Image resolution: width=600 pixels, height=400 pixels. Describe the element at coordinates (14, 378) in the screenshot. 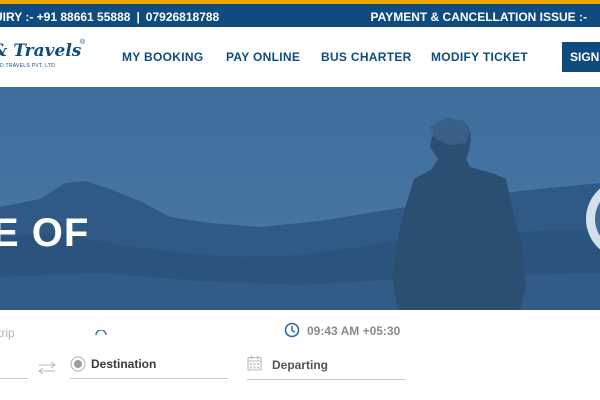

I see `source-field-underline` at that location.